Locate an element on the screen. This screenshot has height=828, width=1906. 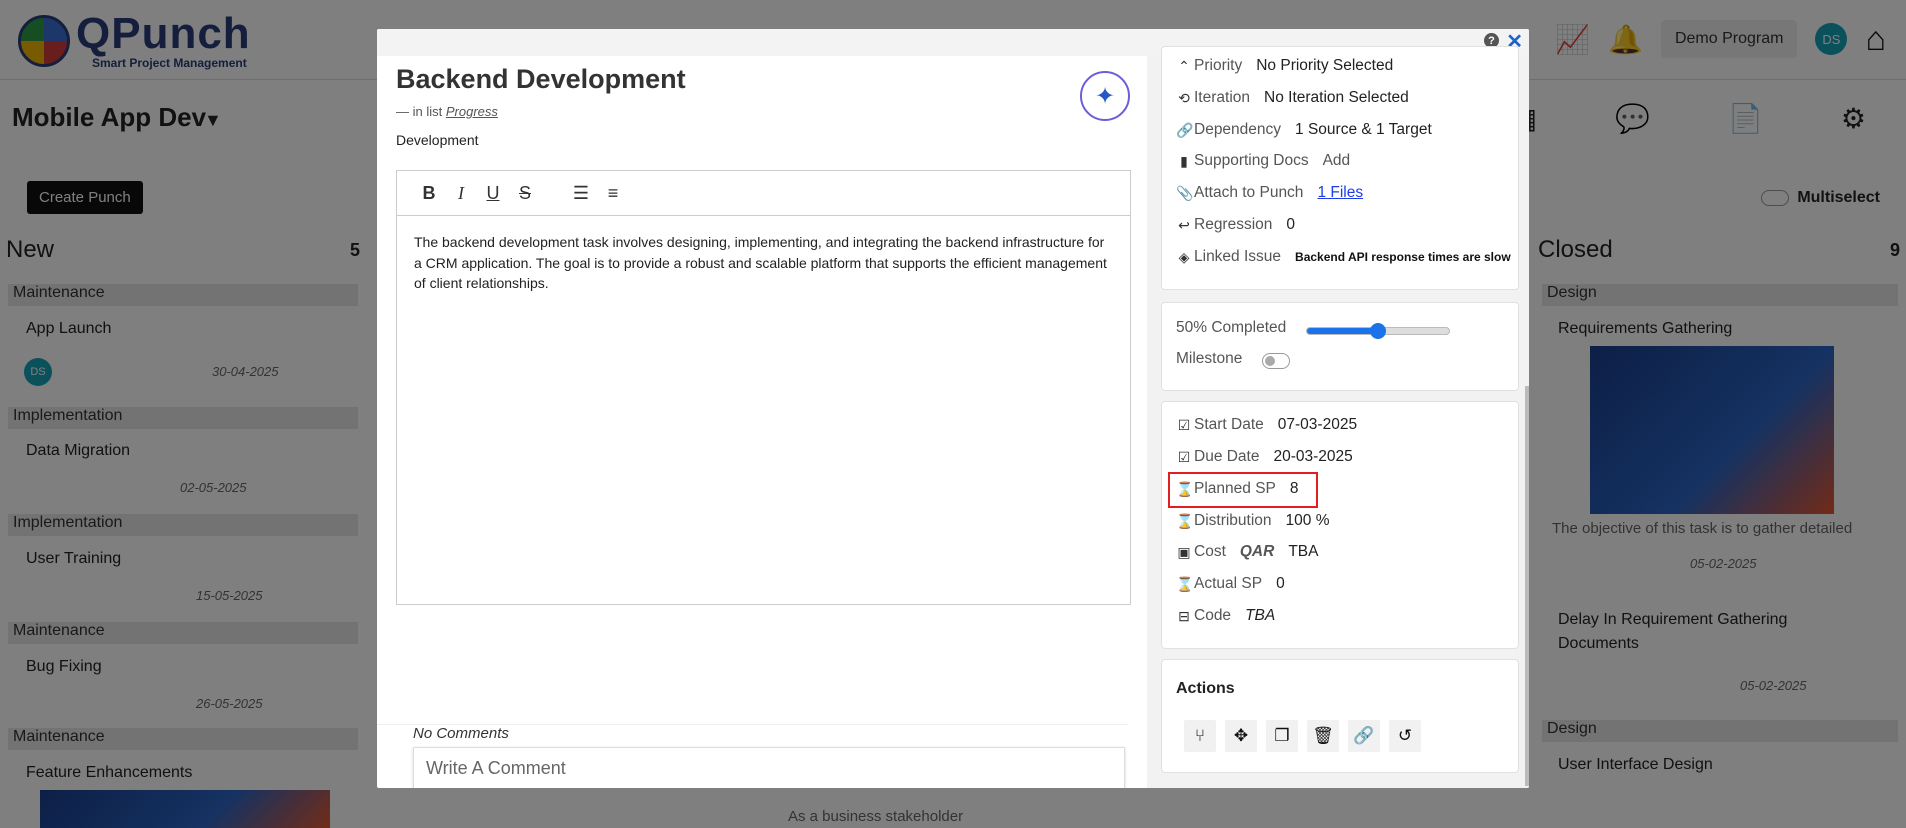
italic-icon: I is located at coordinates (461, 193).